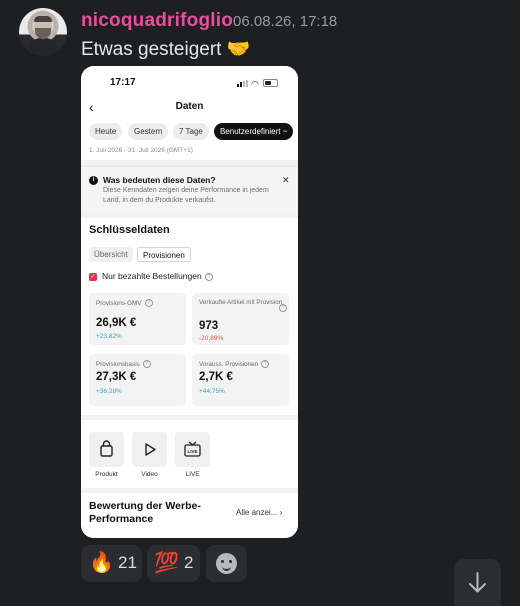 This screenshot has width=520, height=606. Describe the element at coordinates (189, 562) in the screenshot. I see `reaction-count: 2` at that location.